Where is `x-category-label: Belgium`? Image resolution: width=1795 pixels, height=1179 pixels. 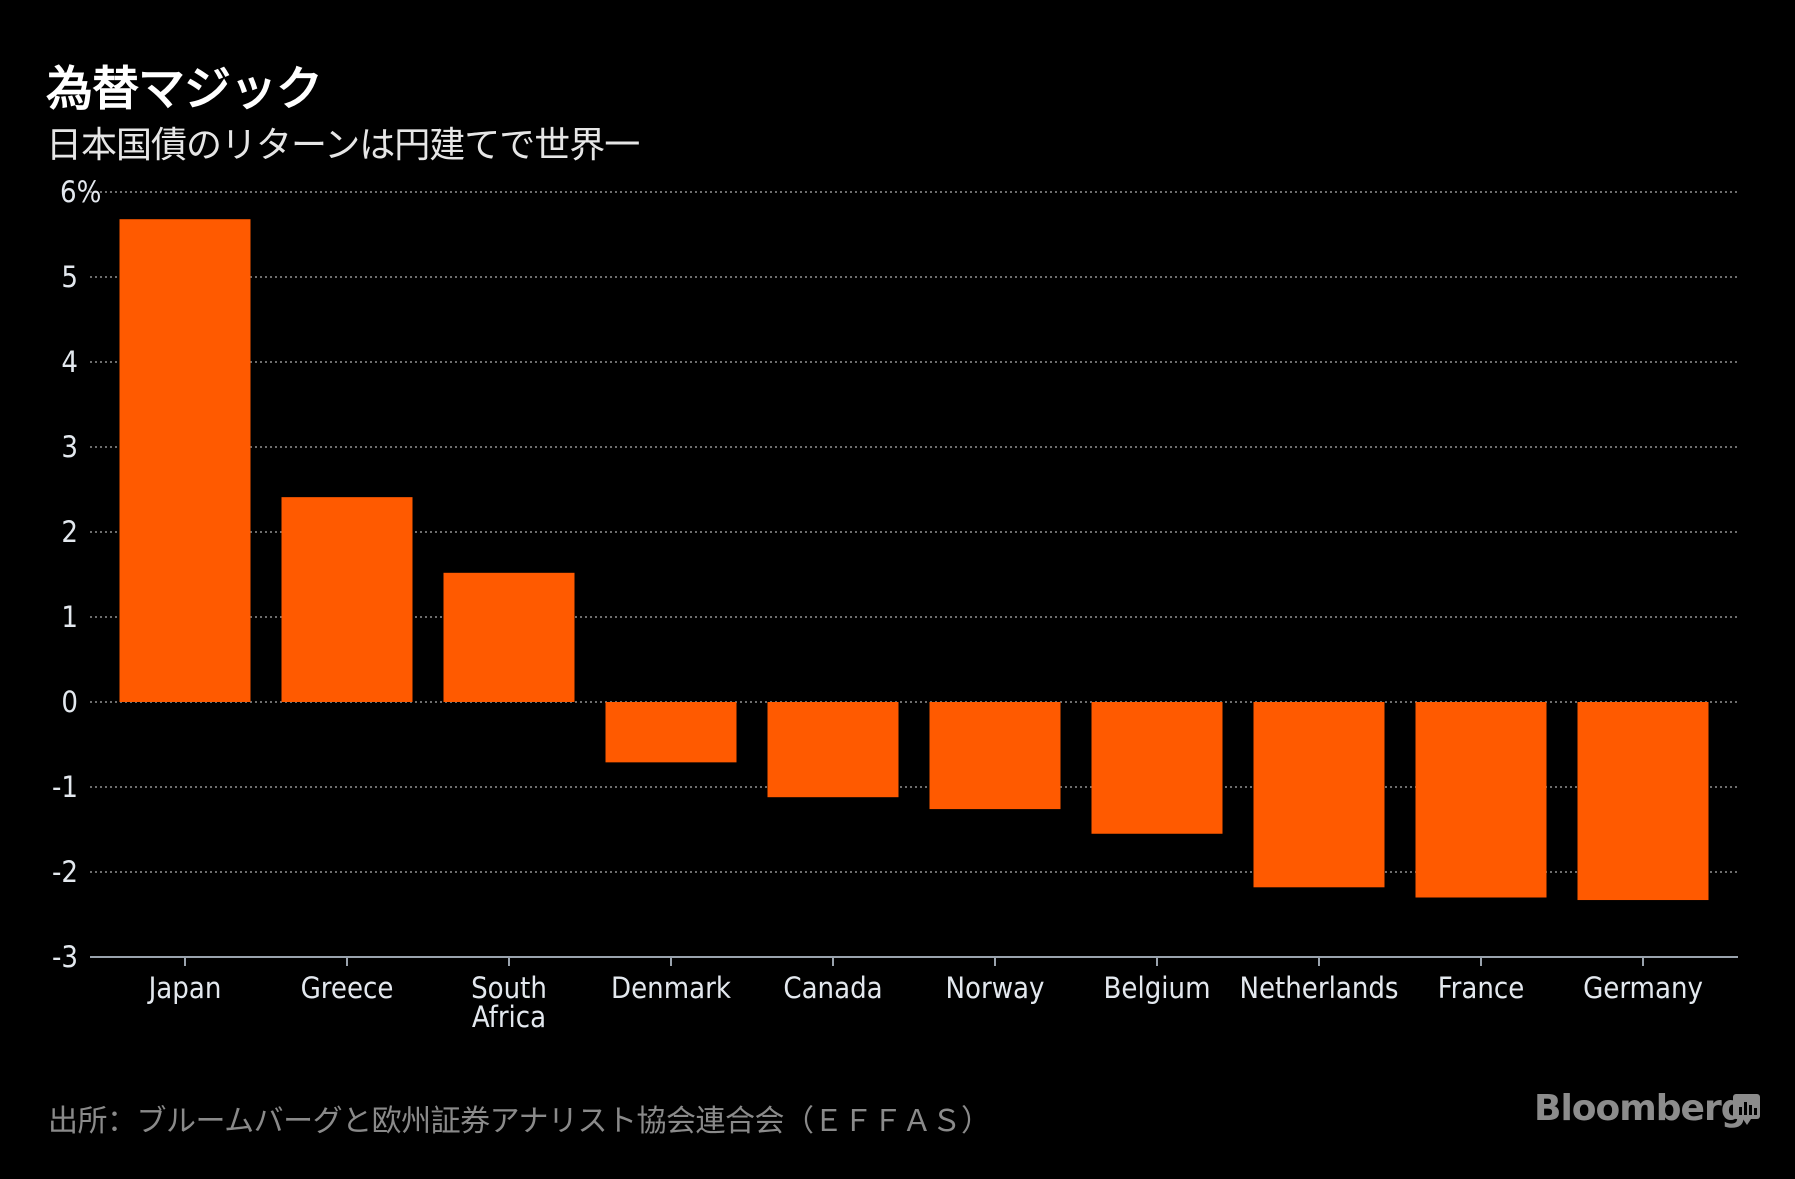
x-category-label: Belgium is located at coordinates (1157, 988).